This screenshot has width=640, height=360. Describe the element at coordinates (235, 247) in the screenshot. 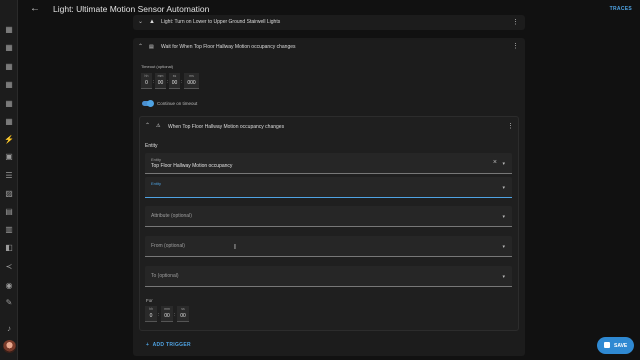

I see `text-cursor-icon: I` at that location.